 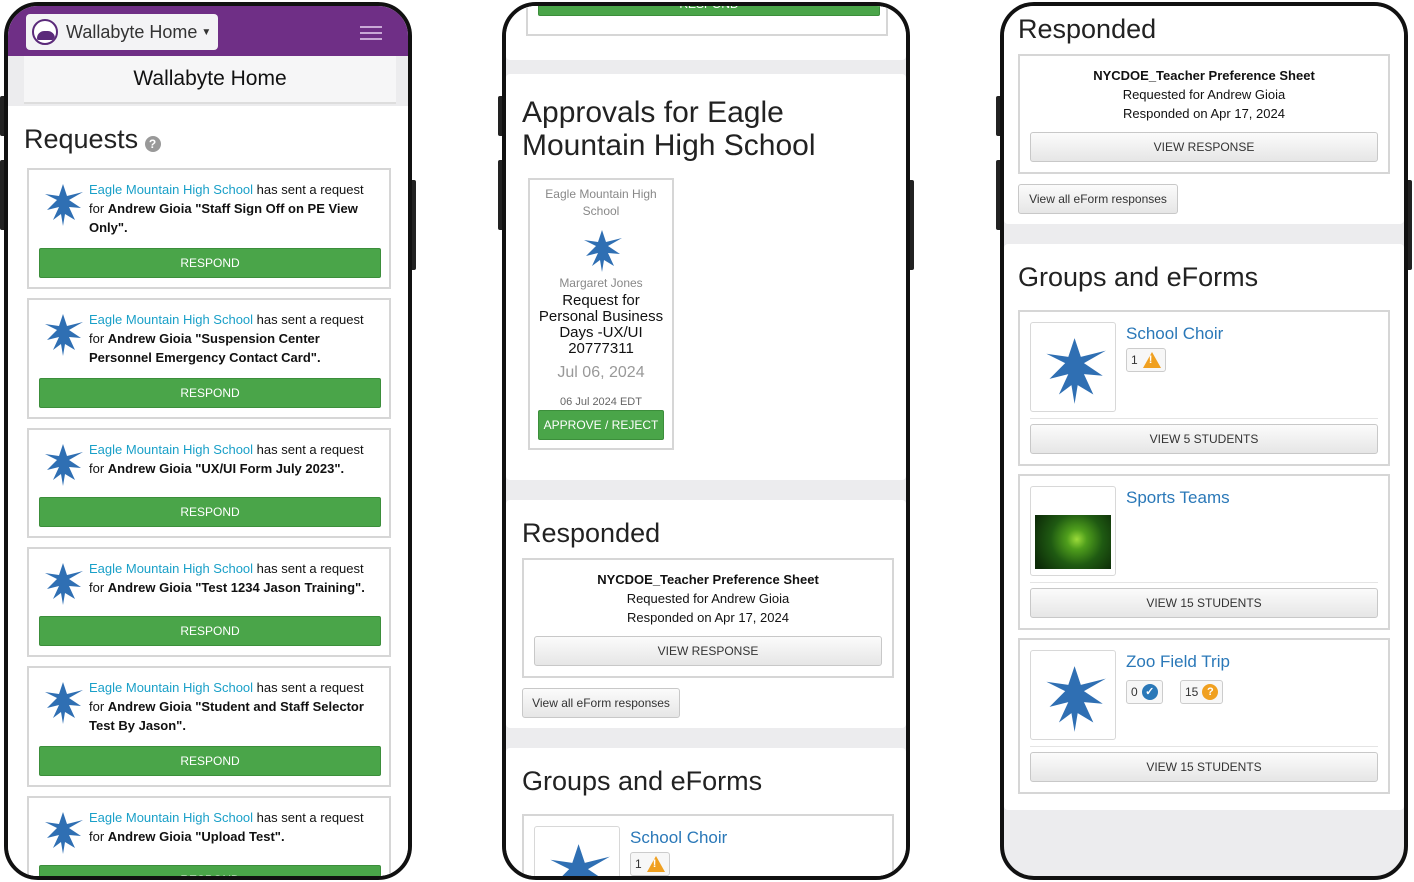 I want to click on response-date: Responded on Apr 17, 2024, so click(x=708, y=617).